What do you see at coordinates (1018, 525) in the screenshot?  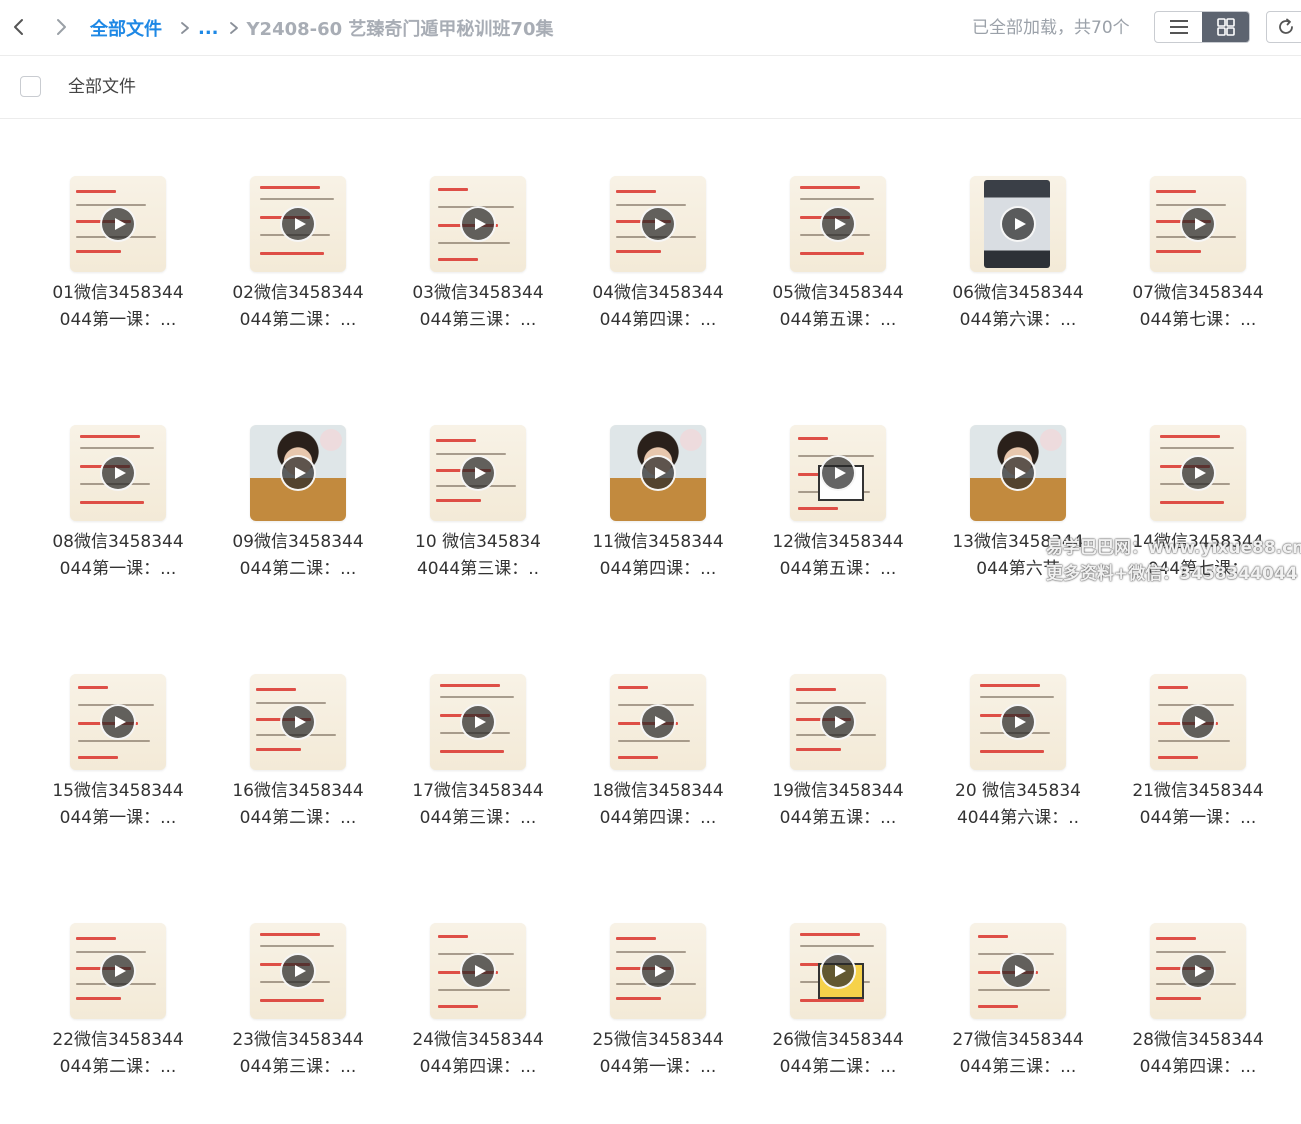 I see `file-tile: 13微信3458344 044第六节` at bounding box center [1018, 525].